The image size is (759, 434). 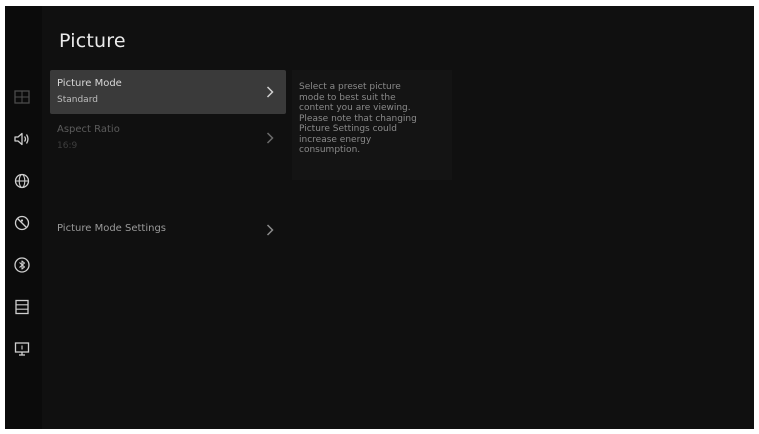 What do you see at coordinates (22, 97) in the screenshot?
I see `picture-icon` at bounding box center [22, 97].